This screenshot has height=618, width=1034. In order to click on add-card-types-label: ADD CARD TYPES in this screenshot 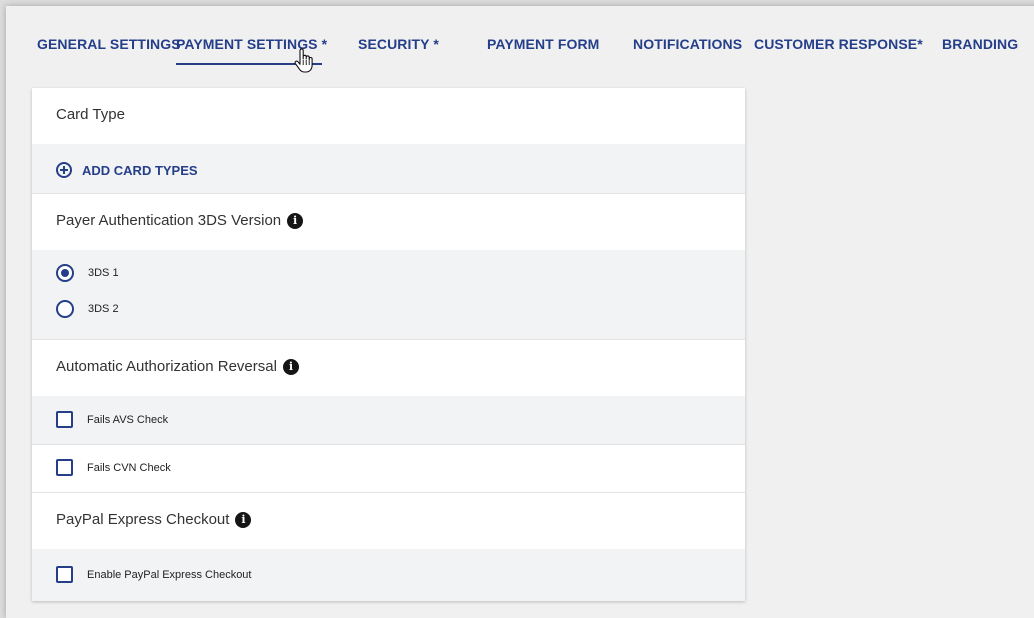, I will do `click(140, 170)`.